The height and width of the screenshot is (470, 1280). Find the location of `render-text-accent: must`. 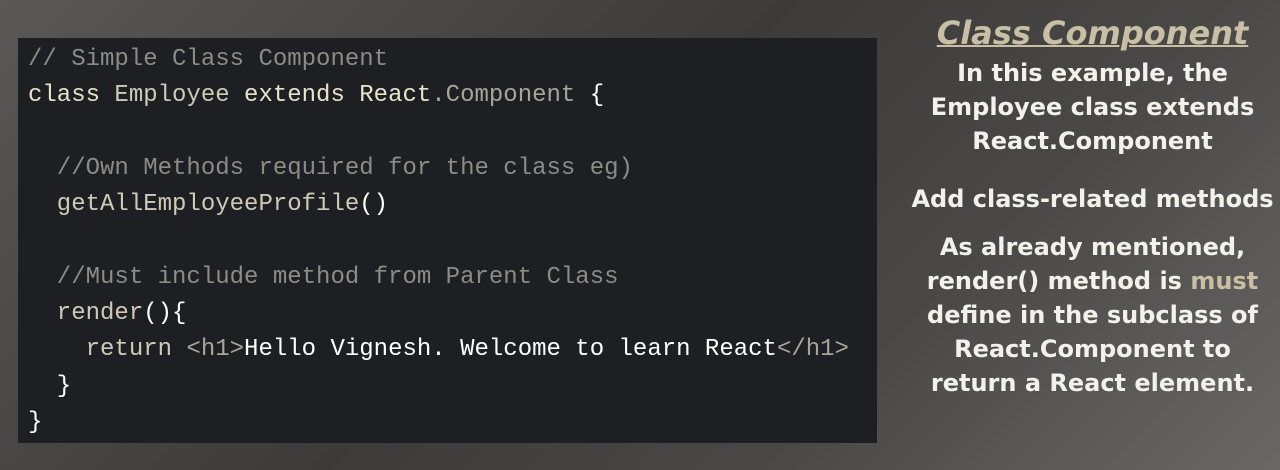

render-text-accent: must is located at coordinates (1224, 281).